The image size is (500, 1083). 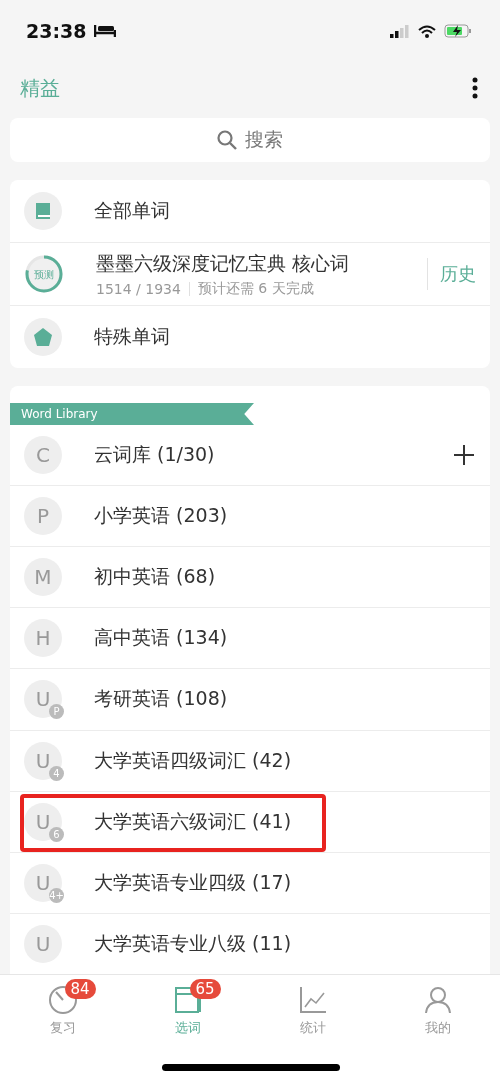 What do you see at coordinates (132, 414) in the screenshot?
I see `library-banner: Word Library` at bounding box center [132, 414].